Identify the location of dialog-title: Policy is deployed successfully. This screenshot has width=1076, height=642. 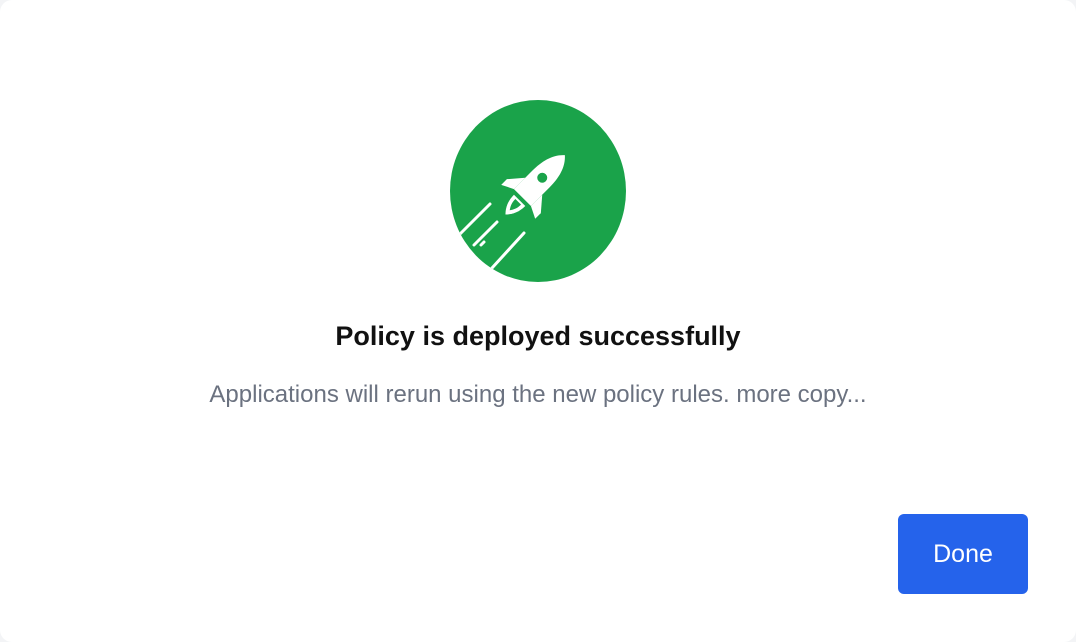
(538, 336).